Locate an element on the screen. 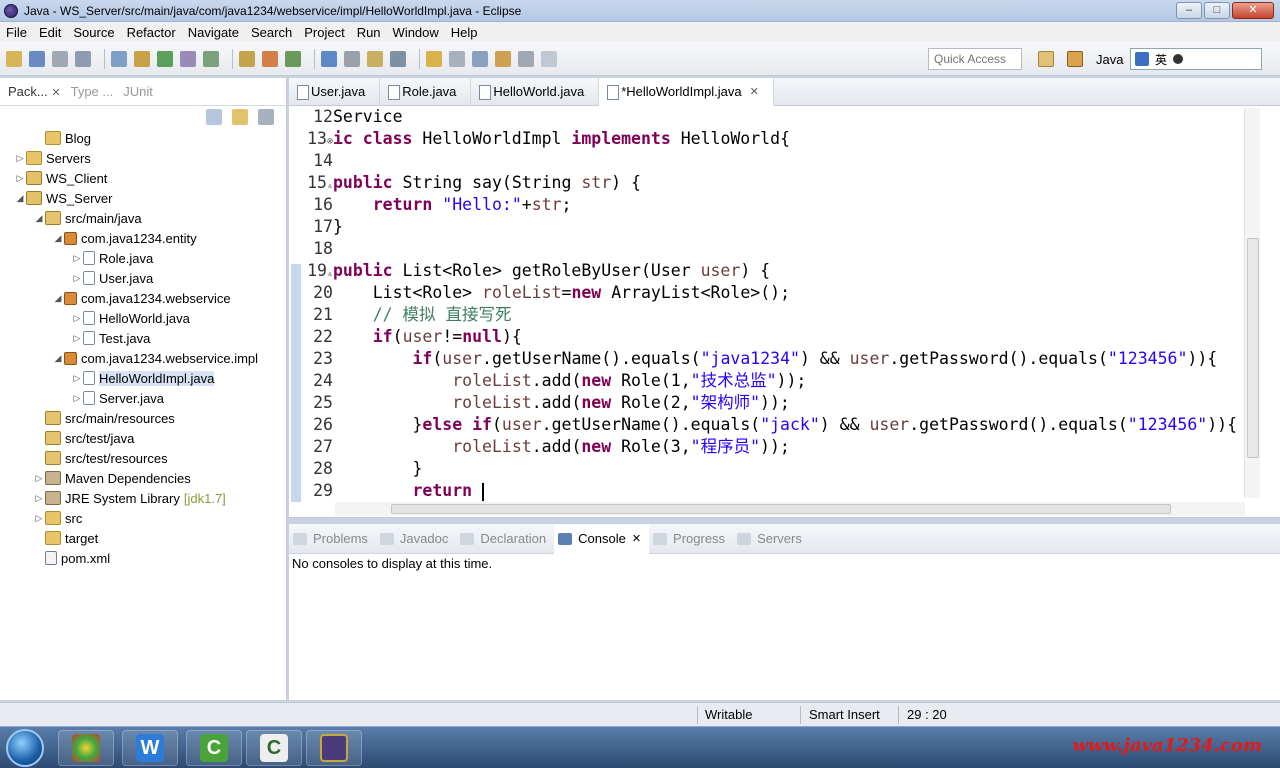 The width and height of the screenshot is (1280, 768). forward-icon is located at coordinates (526, 58).